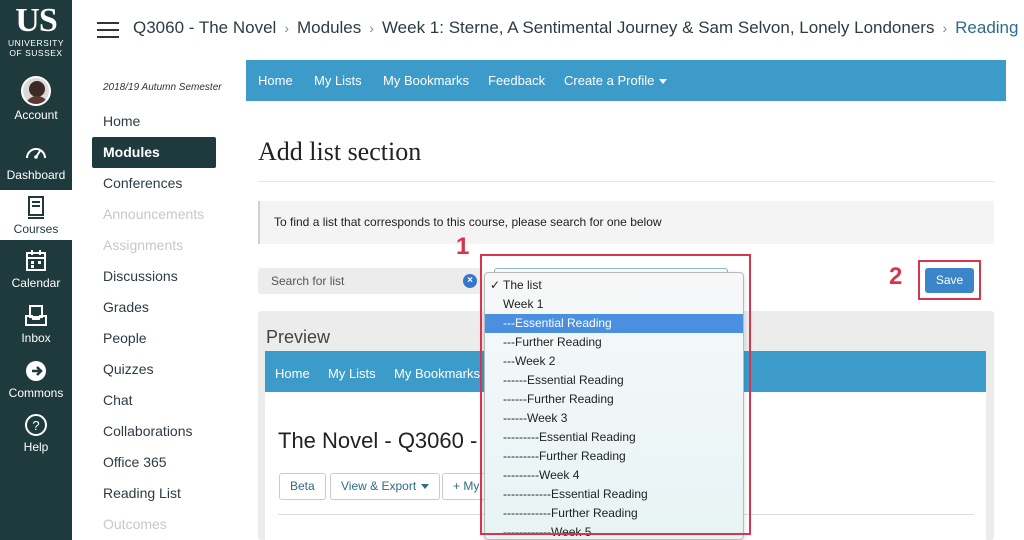 The height and width of the screenshot is (540, 1024). What do you see at coordinates (338, 80) in the screenshot?
I see `topbar-my-lists: My Lists` at bounding box center [338, 80].